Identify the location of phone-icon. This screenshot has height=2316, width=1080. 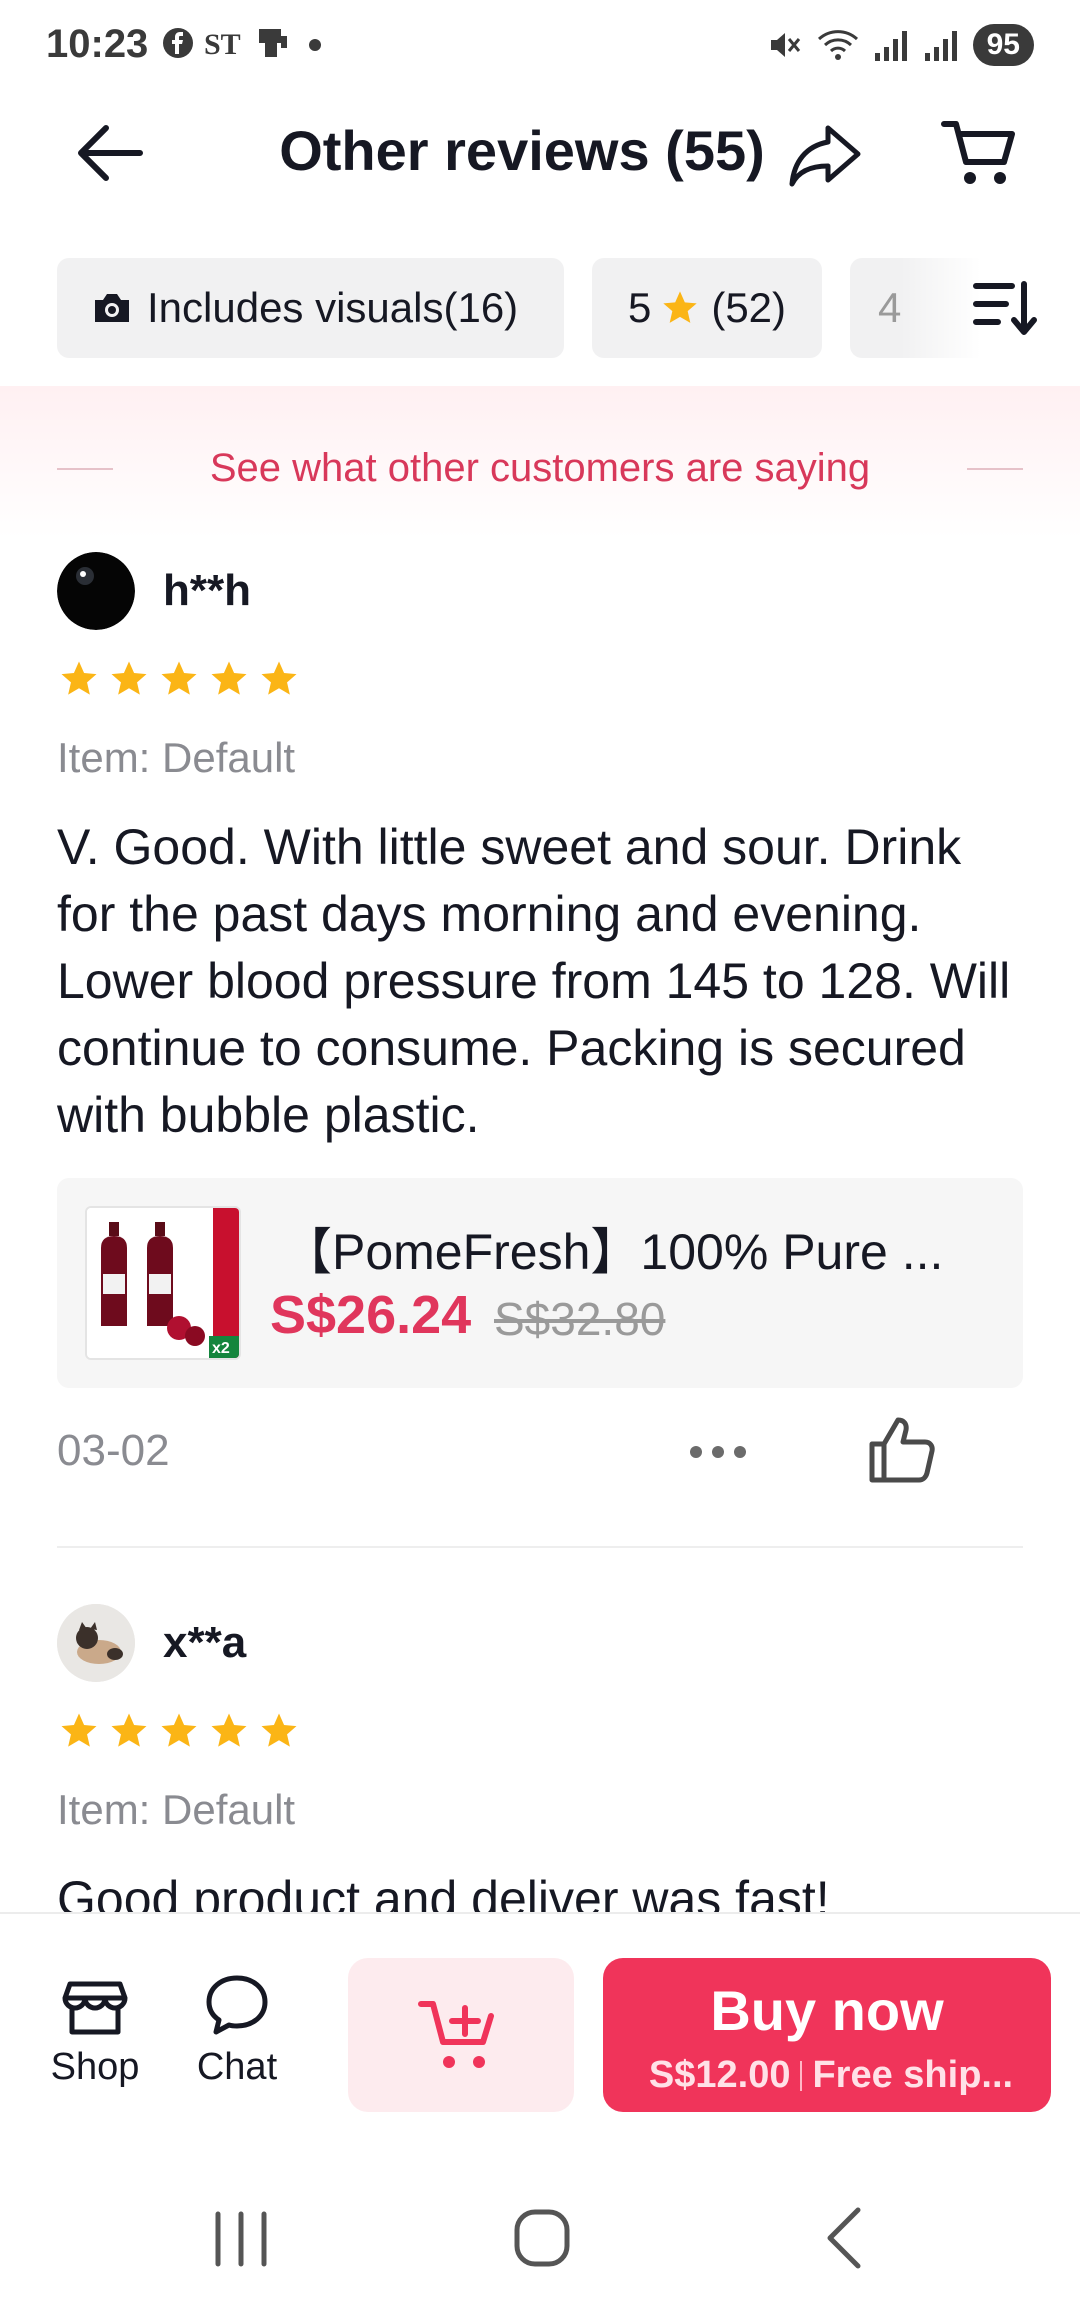
(273, 43).